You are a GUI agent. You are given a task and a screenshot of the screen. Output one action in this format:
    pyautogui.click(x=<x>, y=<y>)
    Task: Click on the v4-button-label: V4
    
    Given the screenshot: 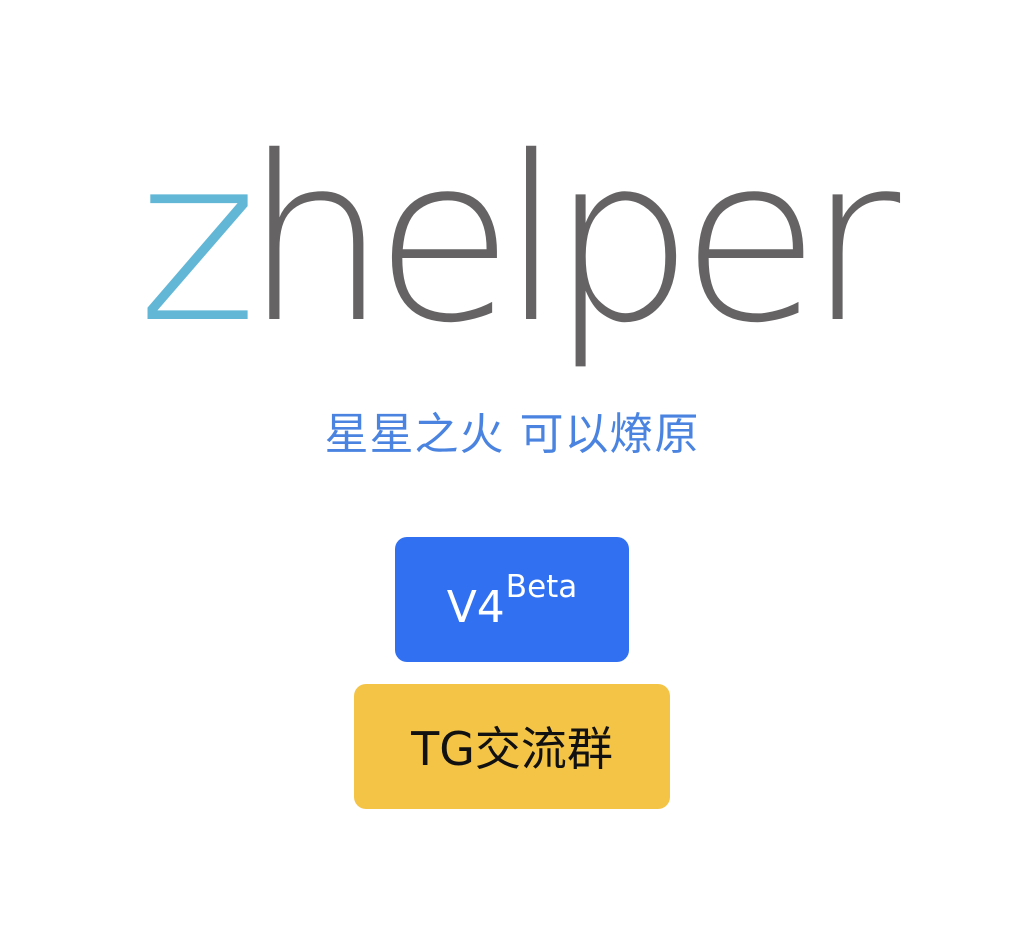 What is the action you would take?
    pyautogui.click(x=475, y=607)
    